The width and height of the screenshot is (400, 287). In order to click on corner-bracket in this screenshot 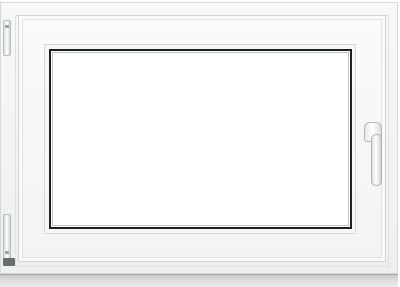, I will do `click(9, 262)`.